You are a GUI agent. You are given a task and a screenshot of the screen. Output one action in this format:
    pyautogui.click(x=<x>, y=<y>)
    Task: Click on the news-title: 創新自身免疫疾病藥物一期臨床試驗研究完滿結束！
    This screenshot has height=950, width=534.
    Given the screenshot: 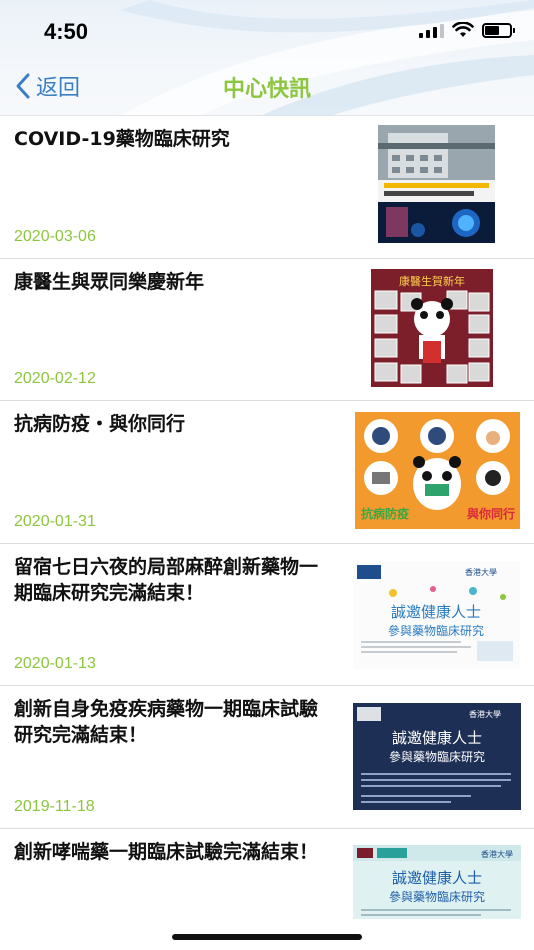 What is the action you would take?
    pyautogui.click(x=166, y=722)
    